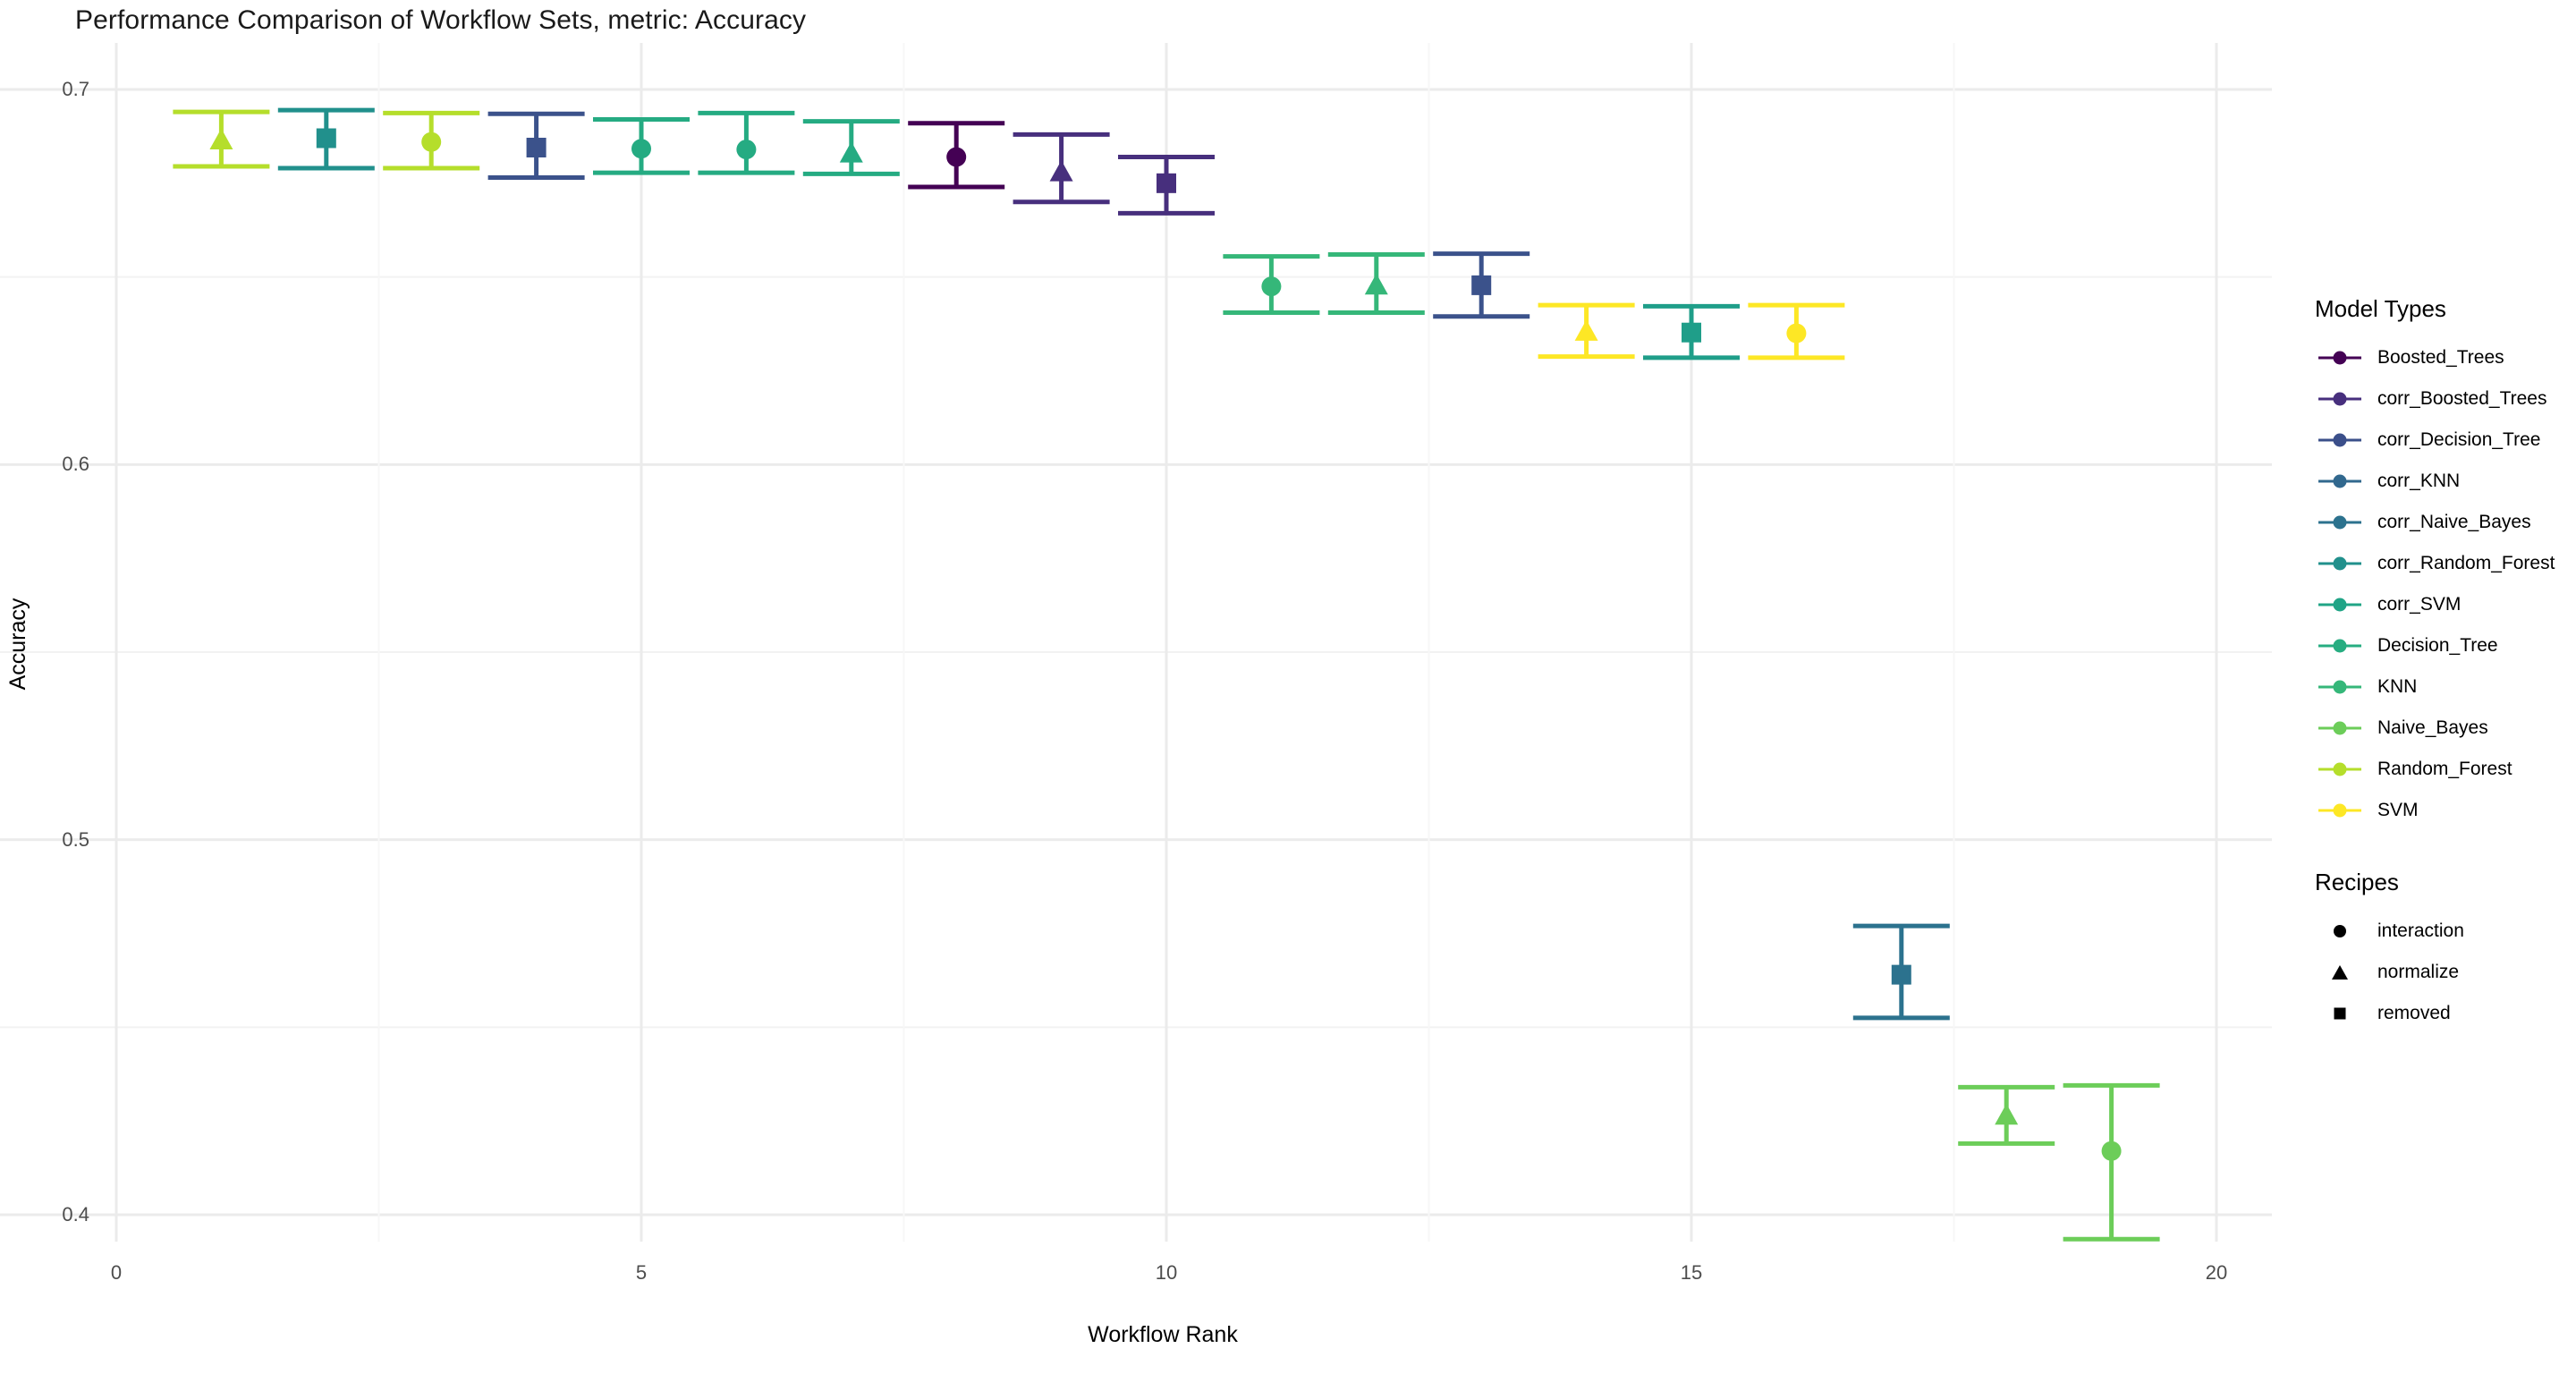  Describe the element at coordinates (2459, 439) in the screenshot. I see `legend-item-label: corr_Decision_Tree` at that location.